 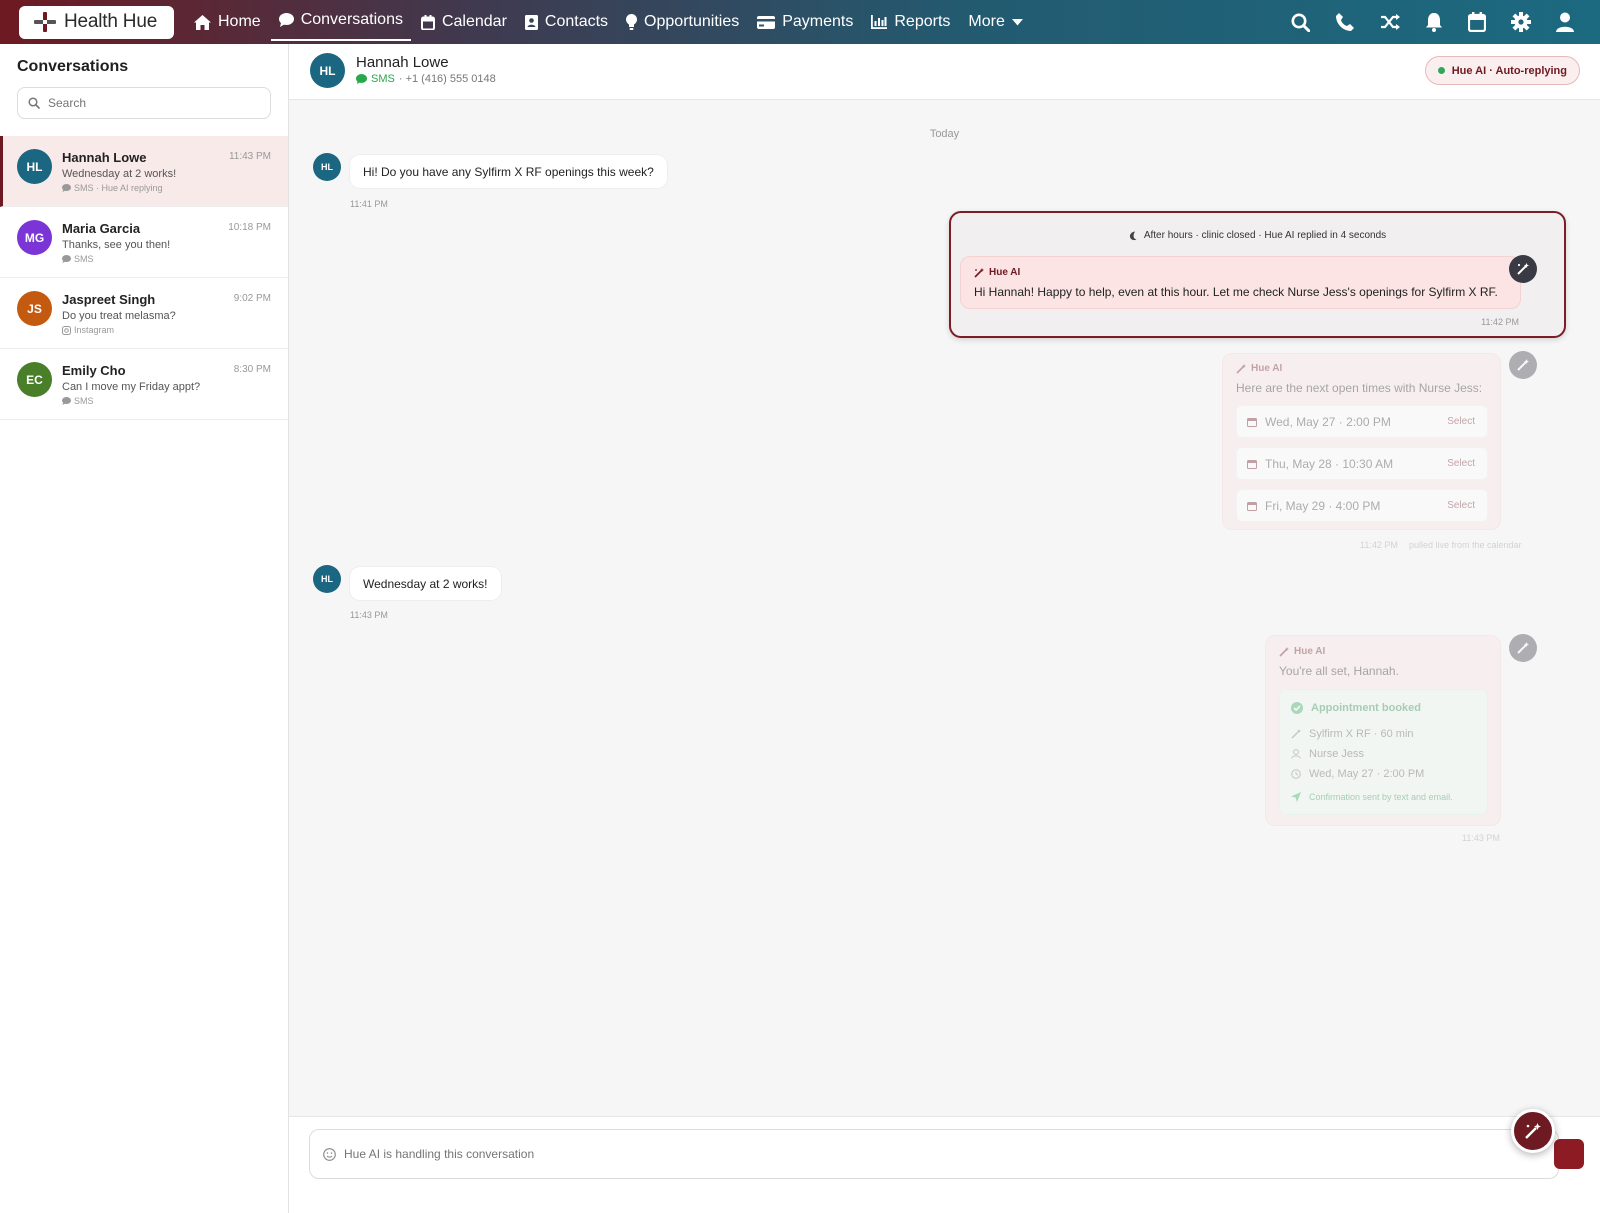 What do you see at coordinates (131, 387) in the screenshot?
I see `conversation-preview: Can I move my Friday appt?` at bounding box center [131, 387].